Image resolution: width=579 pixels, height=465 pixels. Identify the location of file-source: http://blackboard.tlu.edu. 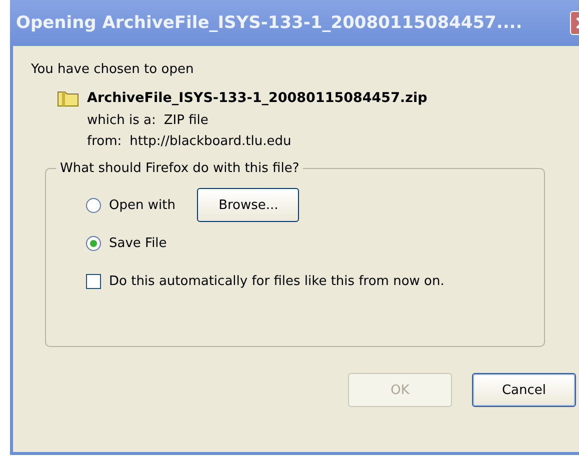
(211, 141).